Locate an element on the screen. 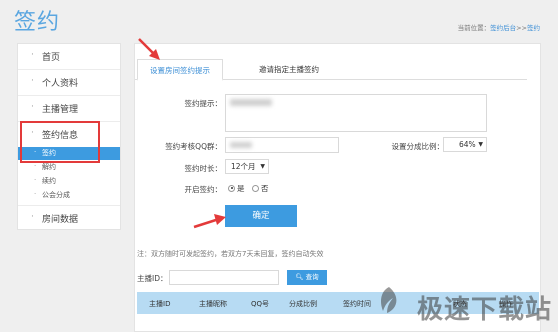  tip-label: 签约提示： is located at coordinates (203, 103).